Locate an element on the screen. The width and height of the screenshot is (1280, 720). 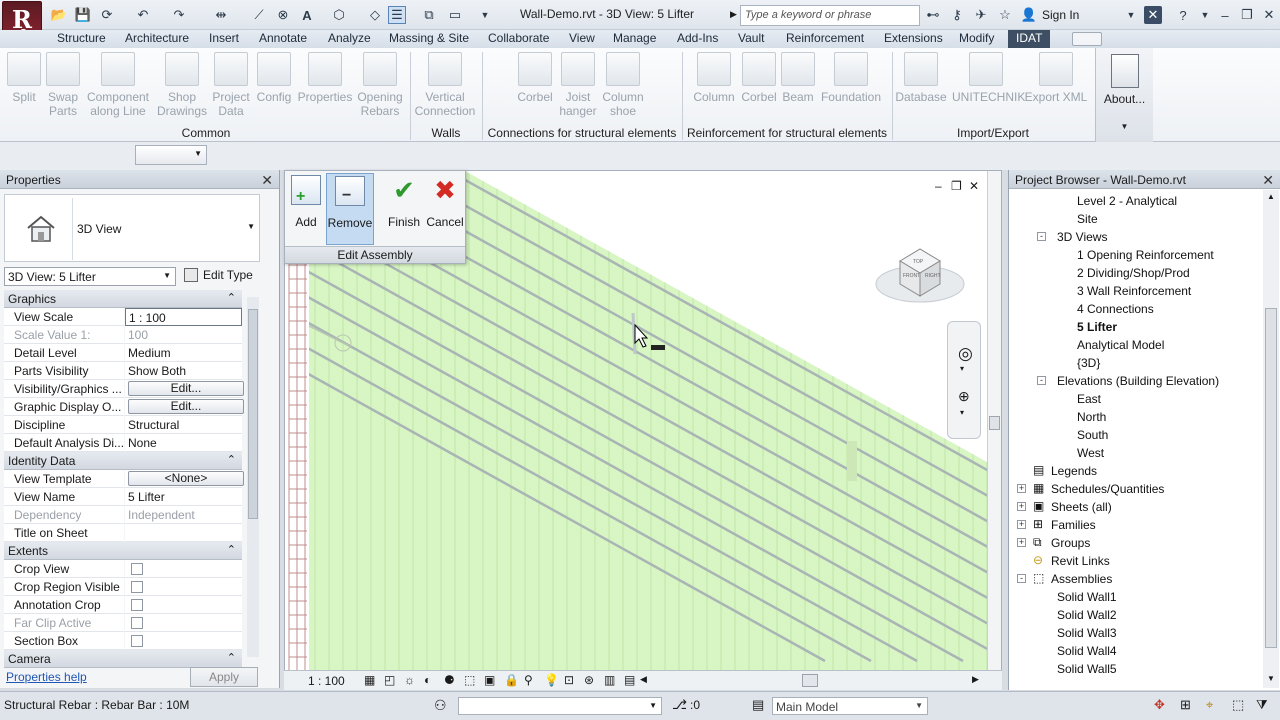
browser-node: Site is located at coordinates (1135, 219).